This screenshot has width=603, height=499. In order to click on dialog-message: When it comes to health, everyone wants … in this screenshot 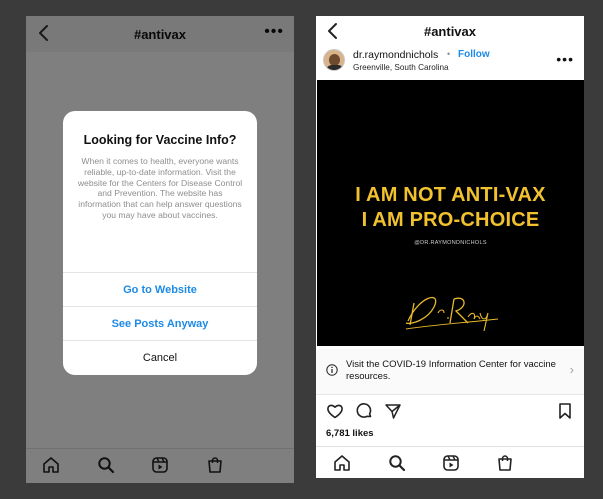, I will do `click(160, 188)`.